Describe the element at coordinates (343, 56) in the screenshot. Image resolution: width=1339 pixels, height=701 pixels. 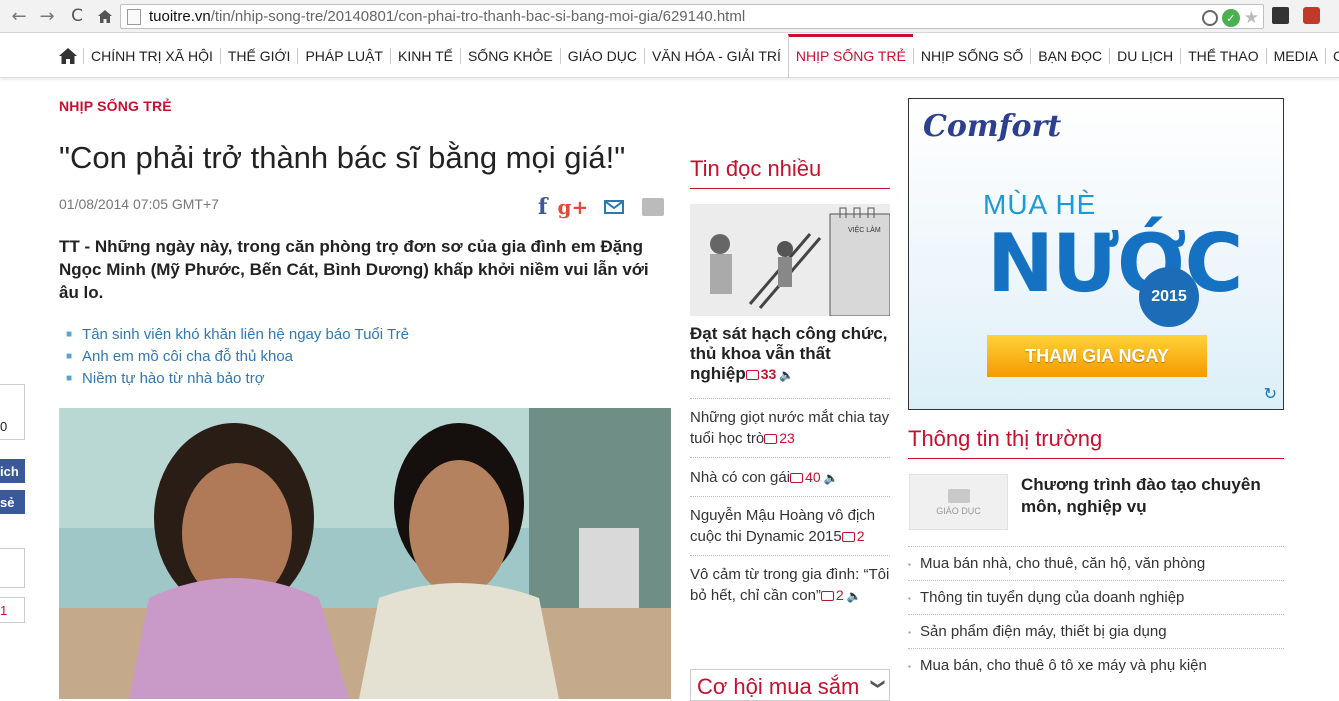
I see `nav-item: PHÁP LUẬT` at that location.